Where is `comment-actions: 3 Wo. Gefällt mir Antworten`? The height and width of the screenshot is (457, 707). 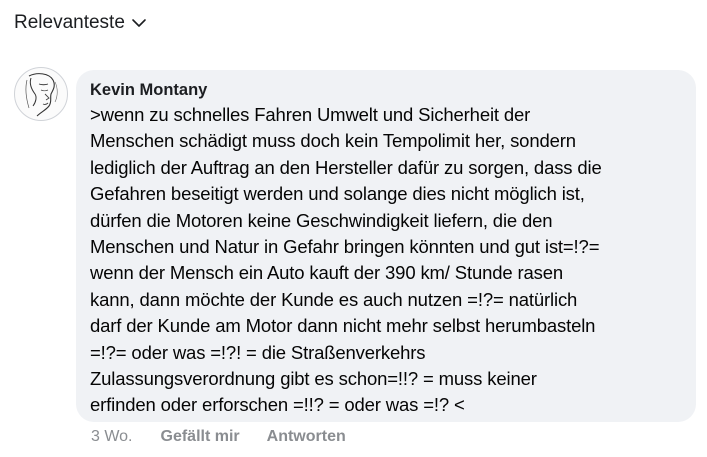
comment-actions: 3 Wo. Gefällt mir Antworten is located at coordinates (232, 437).